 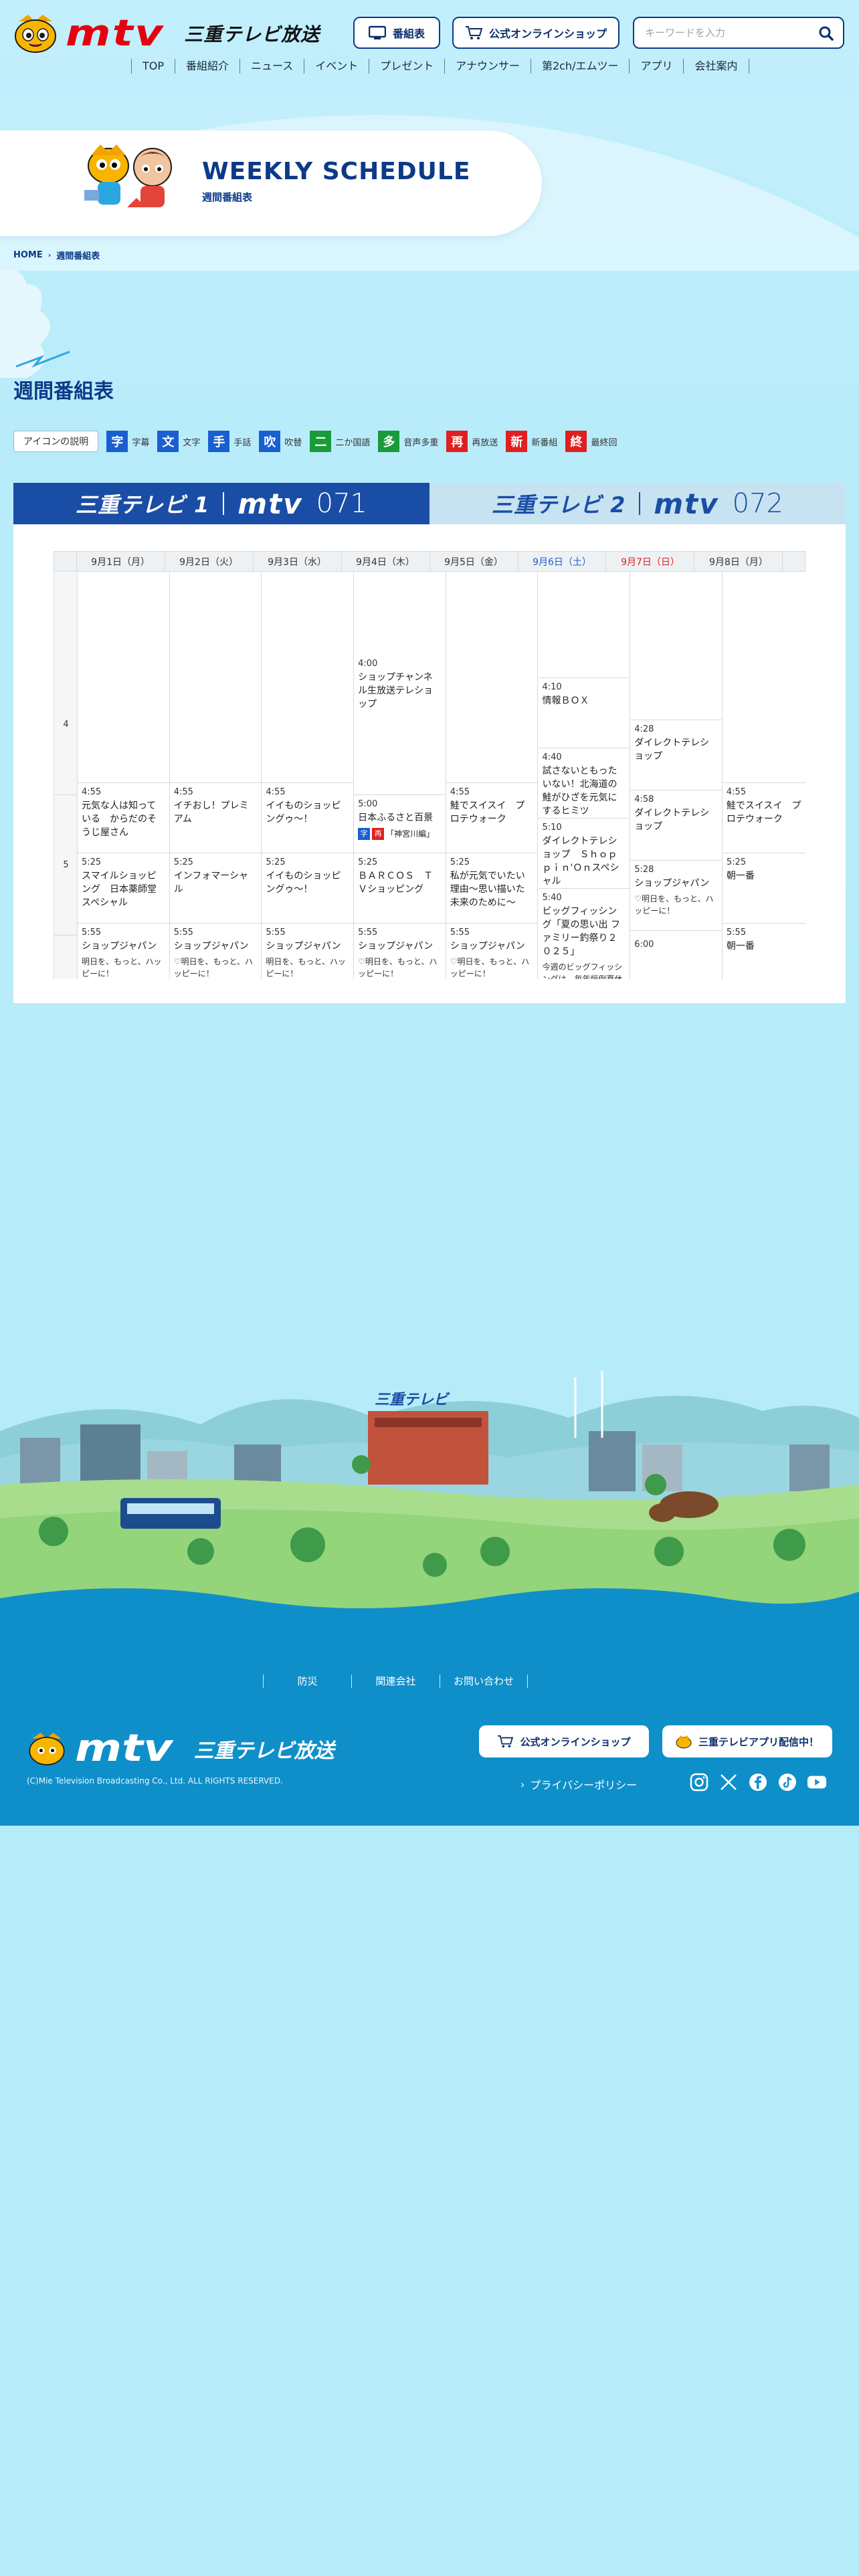 I want to click on program-cell: 4:10 情報ＢＯＸ, so click(x=584, y=713).